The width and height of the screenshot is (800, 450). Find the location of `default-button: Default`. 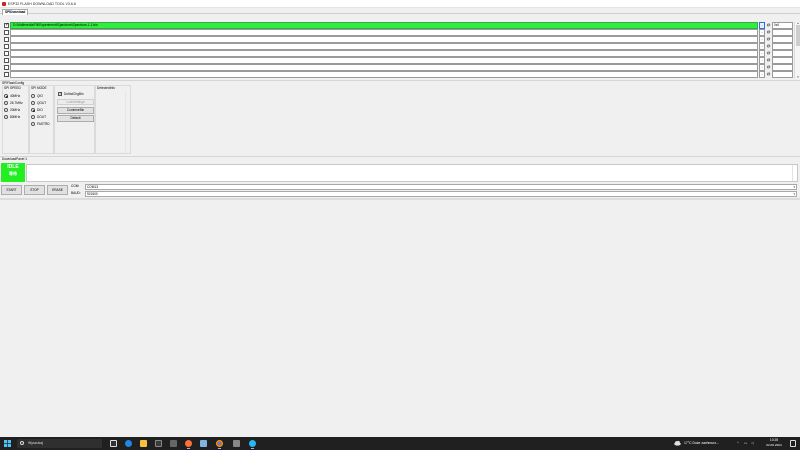

default-button: Default is located at coordinates (75, 118).